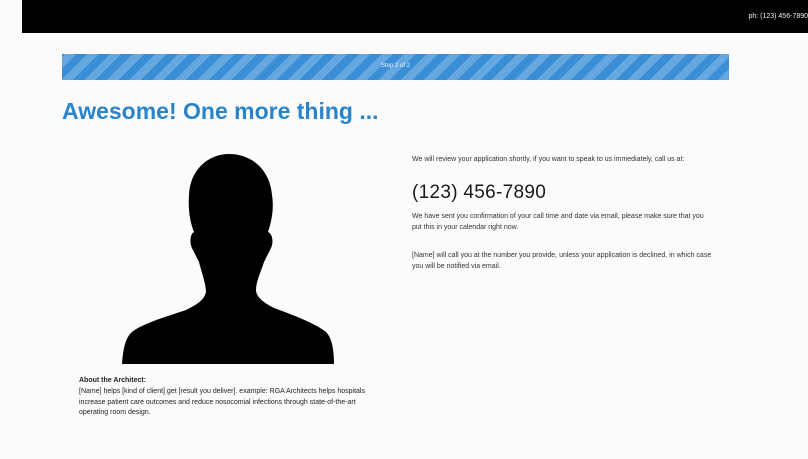  I want to click on top-bar: ph: (123) 456-7890, so click(415, 16).